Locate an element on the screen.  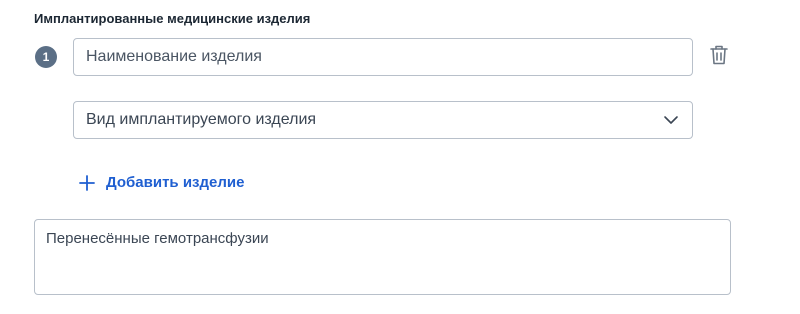
add-item-label: Добавить изделие is located at coordinates (175, 182).